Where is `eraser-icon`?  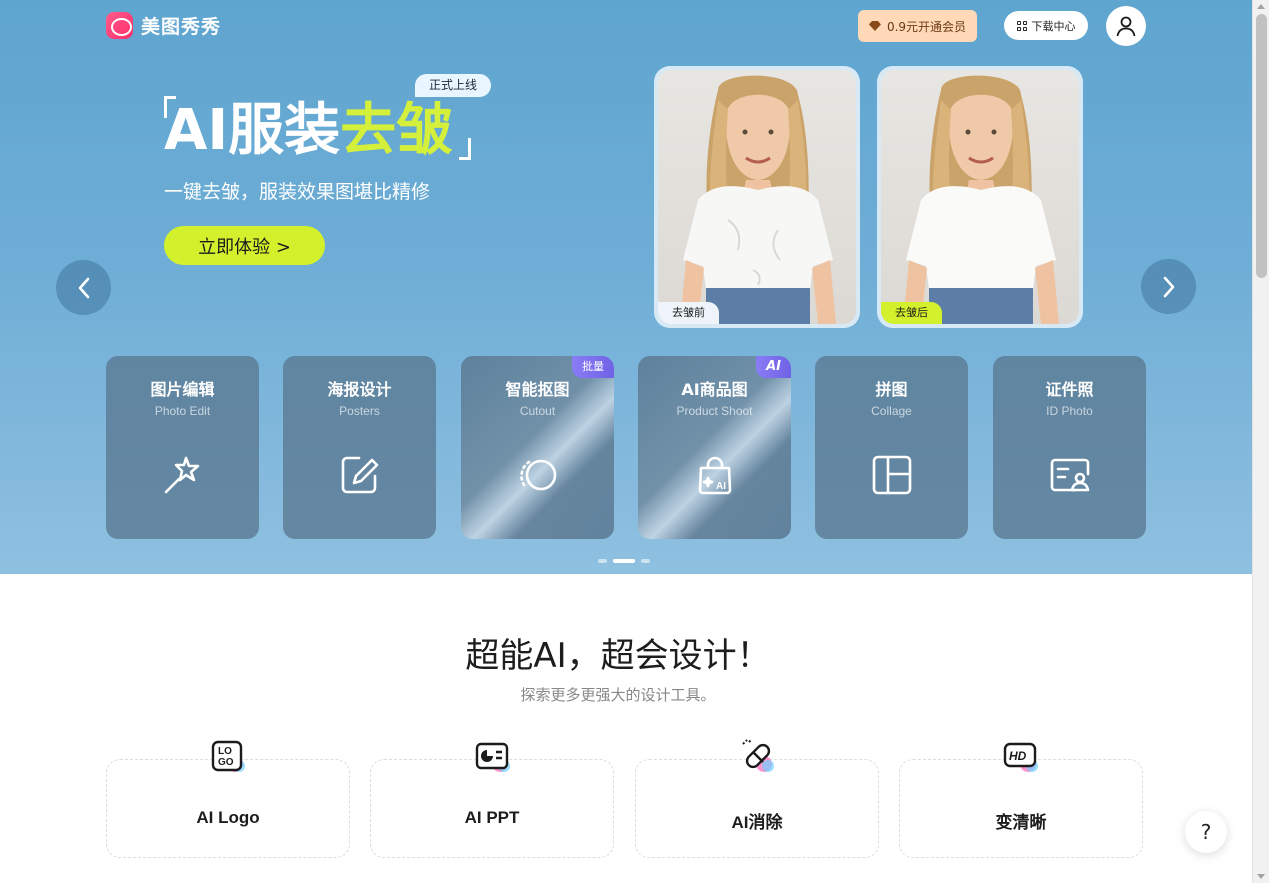
eraser-icon is located at coordinates (758, 755).